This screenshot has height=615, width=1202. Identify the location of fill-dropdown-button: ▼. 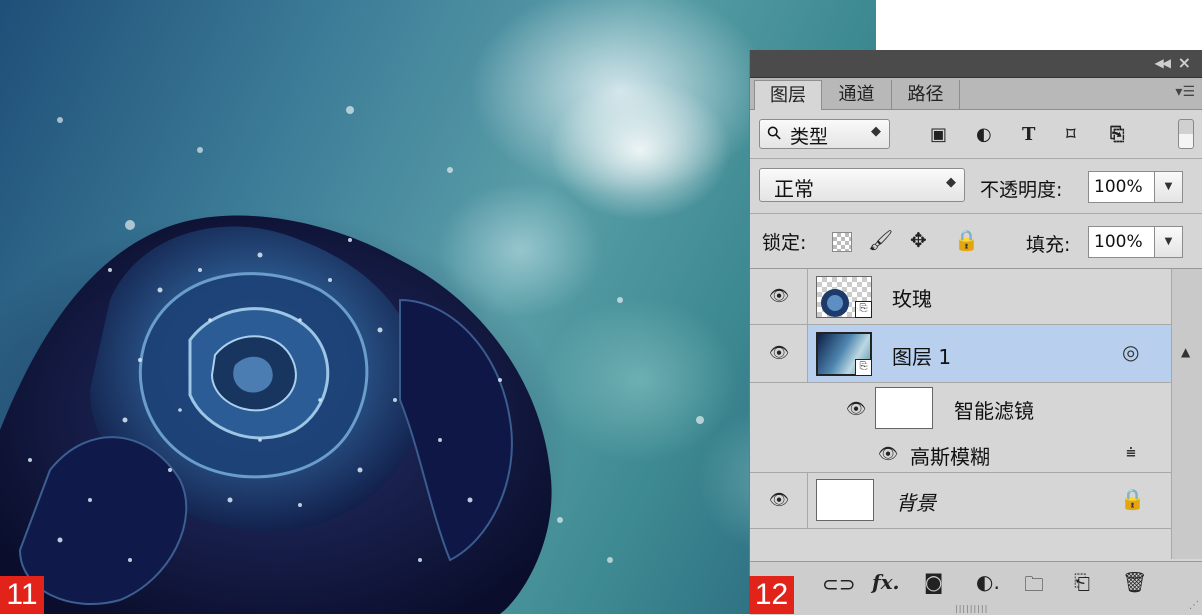
(1169, 242).